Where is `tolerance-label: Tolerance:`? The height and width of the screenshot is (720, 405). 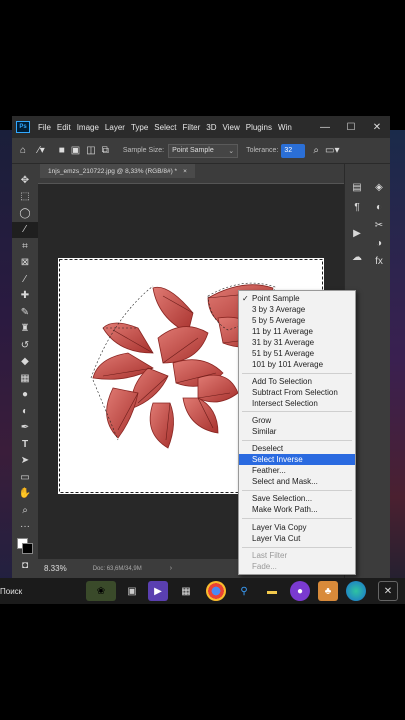 tolerance-label: Tolerance: is located at coordinates (262, 150).